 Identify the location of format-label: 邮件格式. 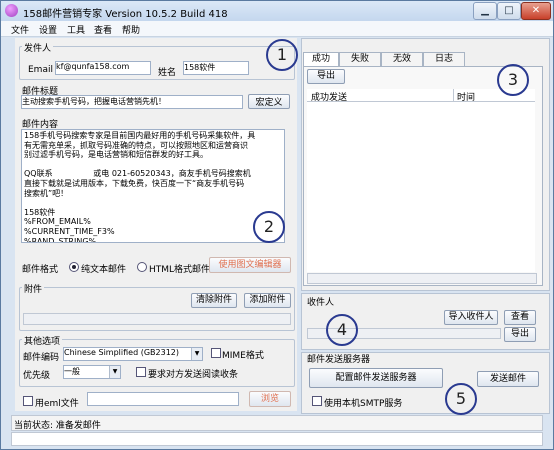
(40, 270).